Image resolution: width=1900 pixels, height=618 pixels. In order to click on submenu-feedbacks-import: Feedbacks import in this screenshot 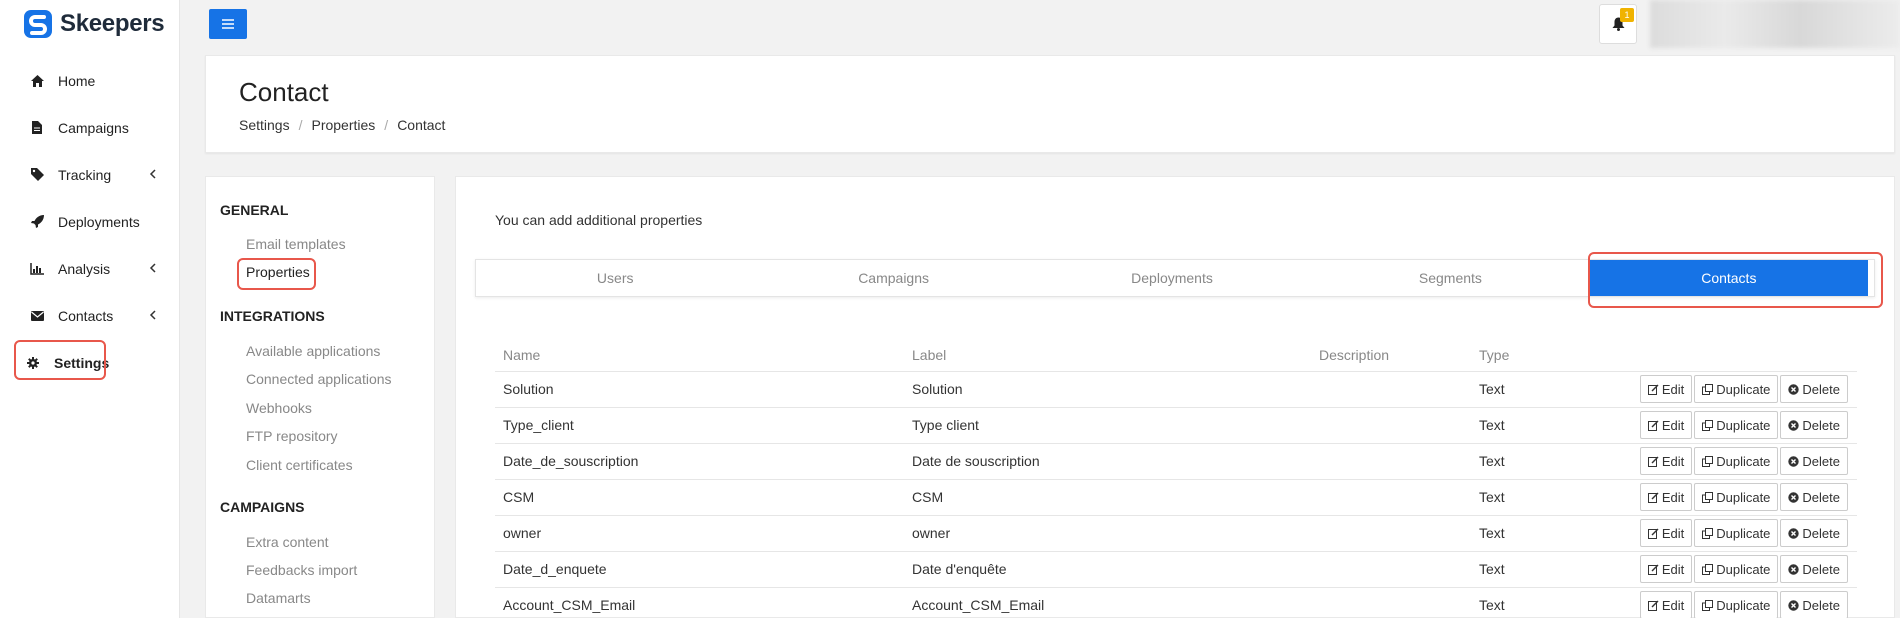, I will do `click(301, 570)`.